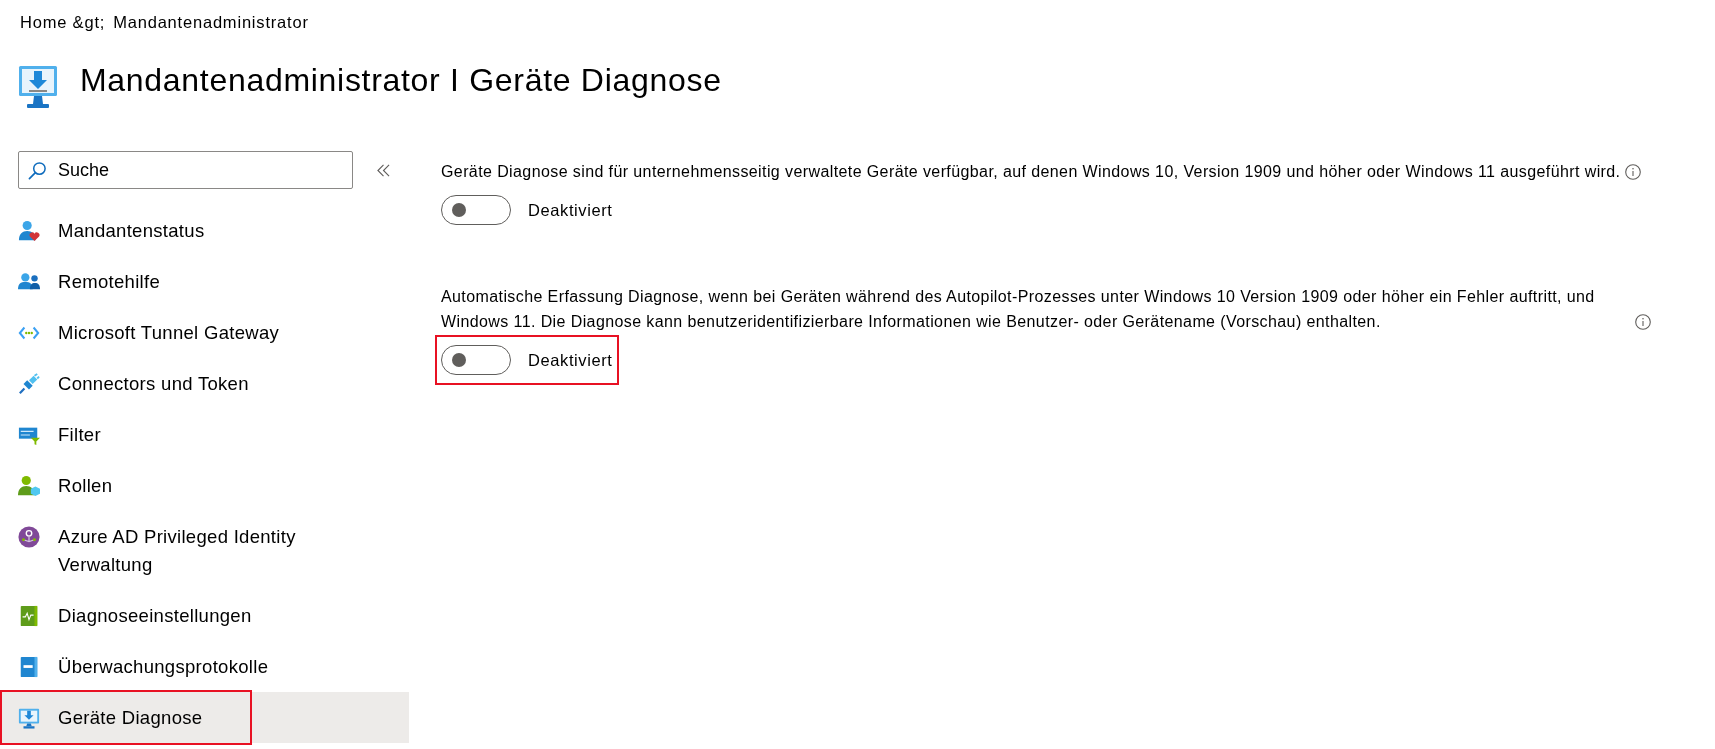 Image resolution: width=1715 pixels, height=749 pixels. Describe the element at coordinates (204, 485) in the screenshot. I see `sidebar-item: Rollen` at that location.